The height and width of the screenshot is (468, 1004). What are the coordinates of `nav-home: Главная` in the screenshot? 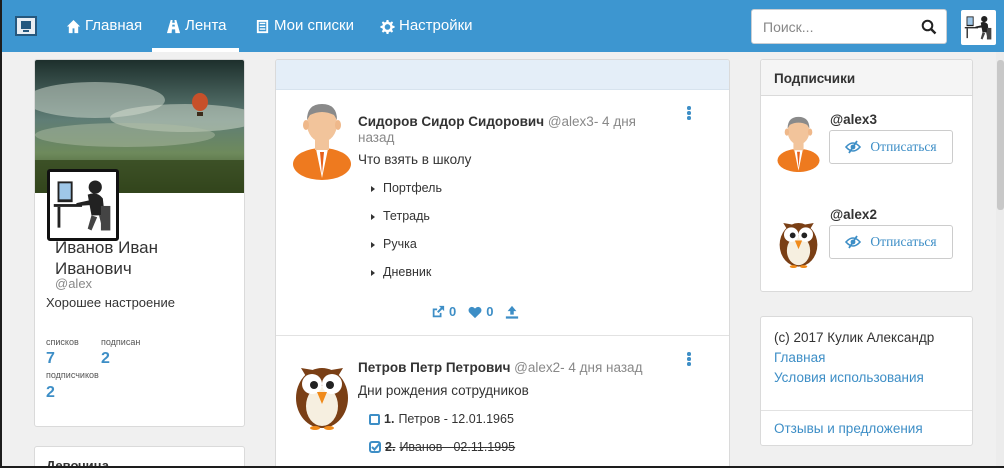 It's located at (104, 26).